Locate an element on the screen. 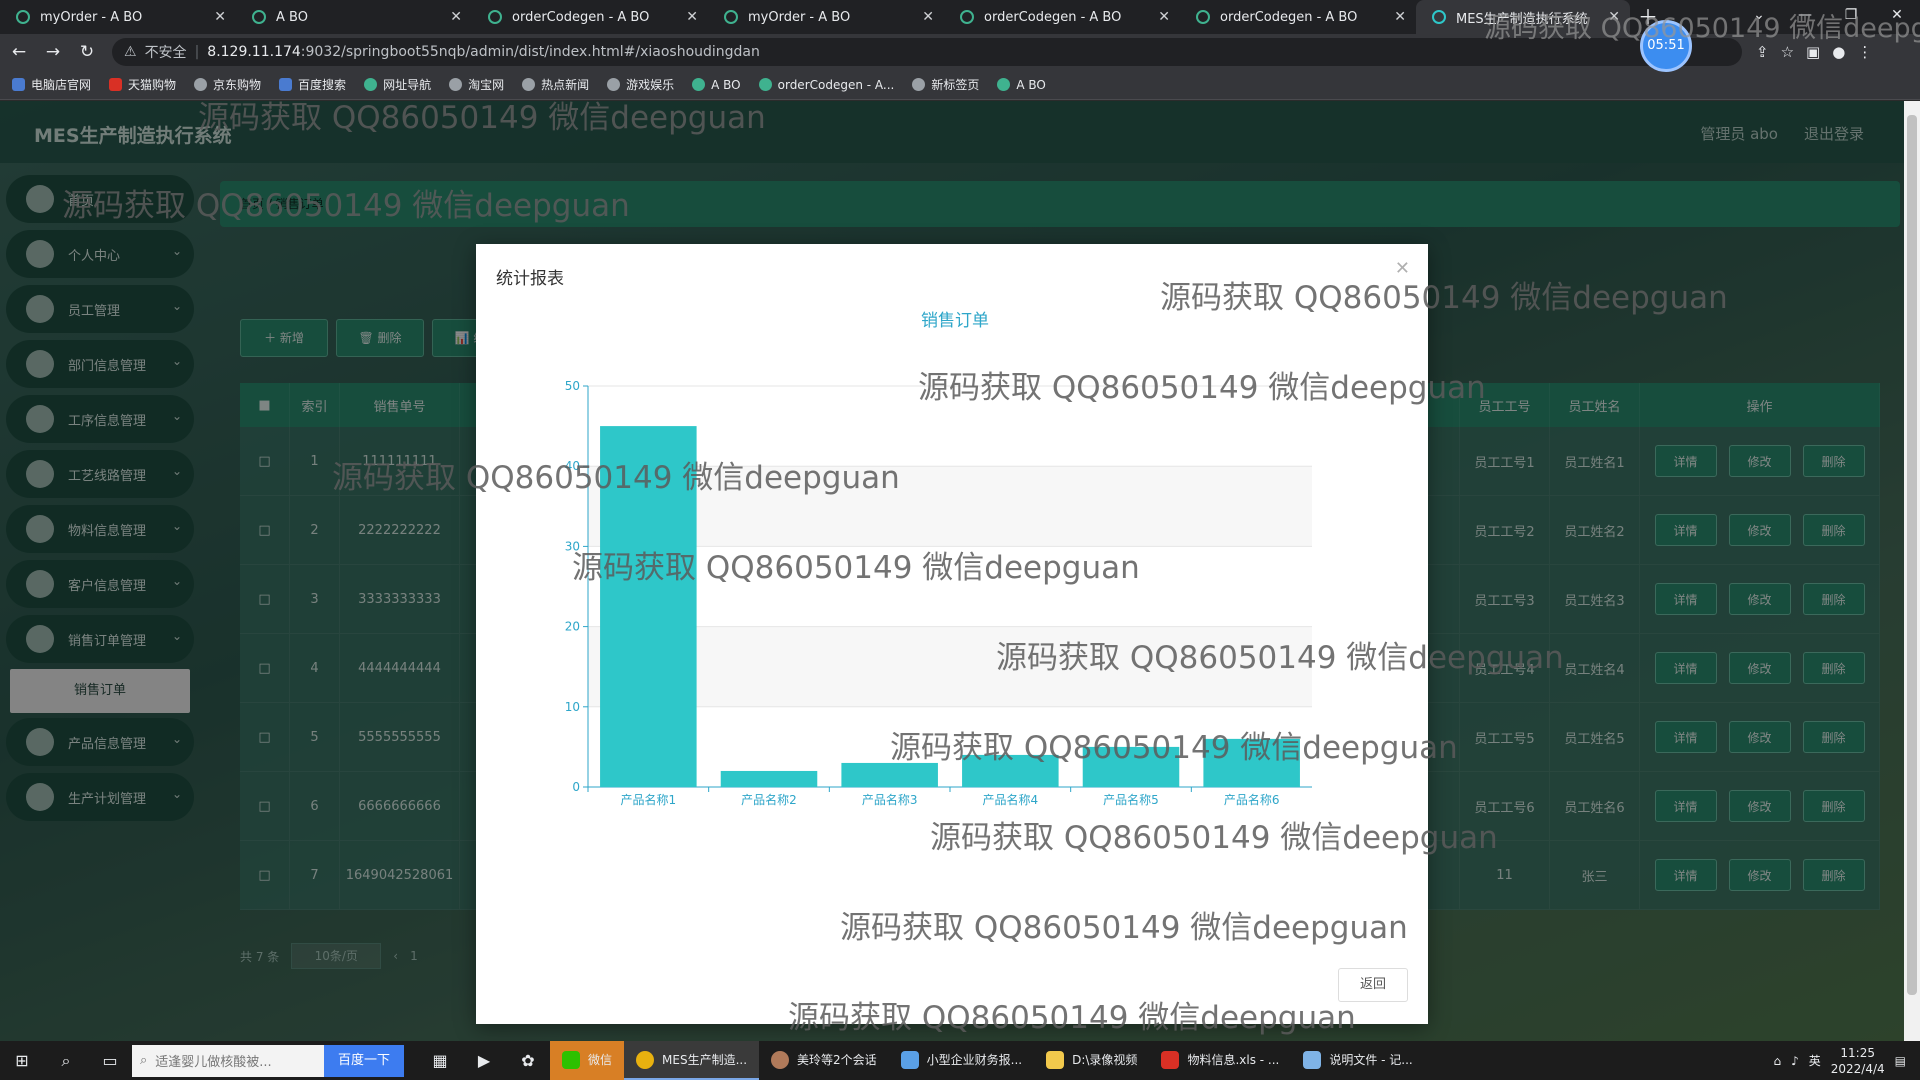 This screenshot has width=1920, height=1080. forward-icon: → is located at coordinates (53, 52).